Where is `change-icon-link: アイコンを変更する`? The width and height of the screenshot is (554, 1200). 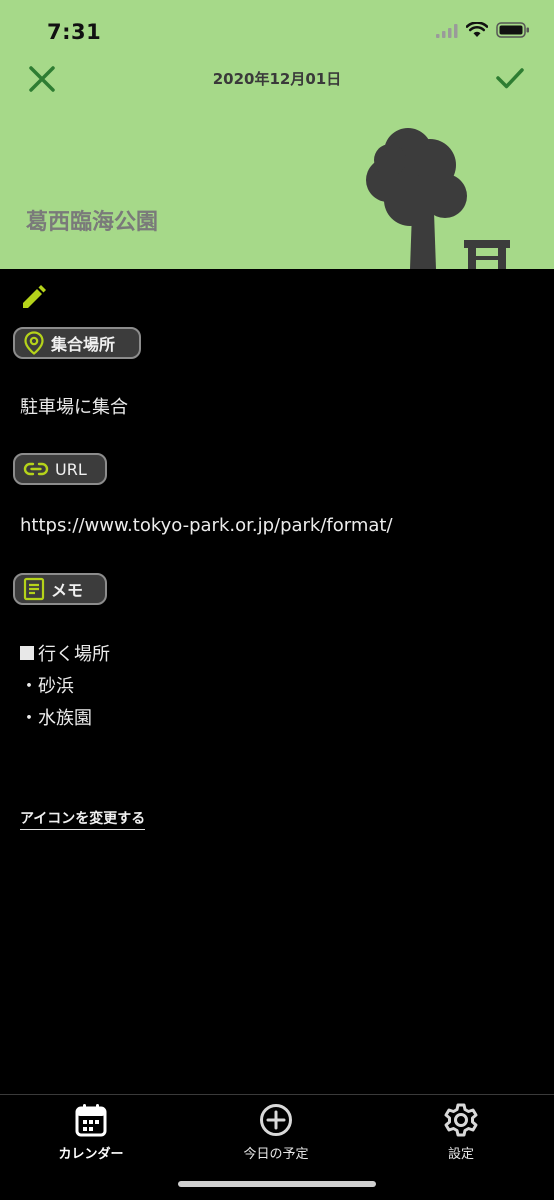
change-icon-link: アイコンを変更する is located at coordinates (83, 819).